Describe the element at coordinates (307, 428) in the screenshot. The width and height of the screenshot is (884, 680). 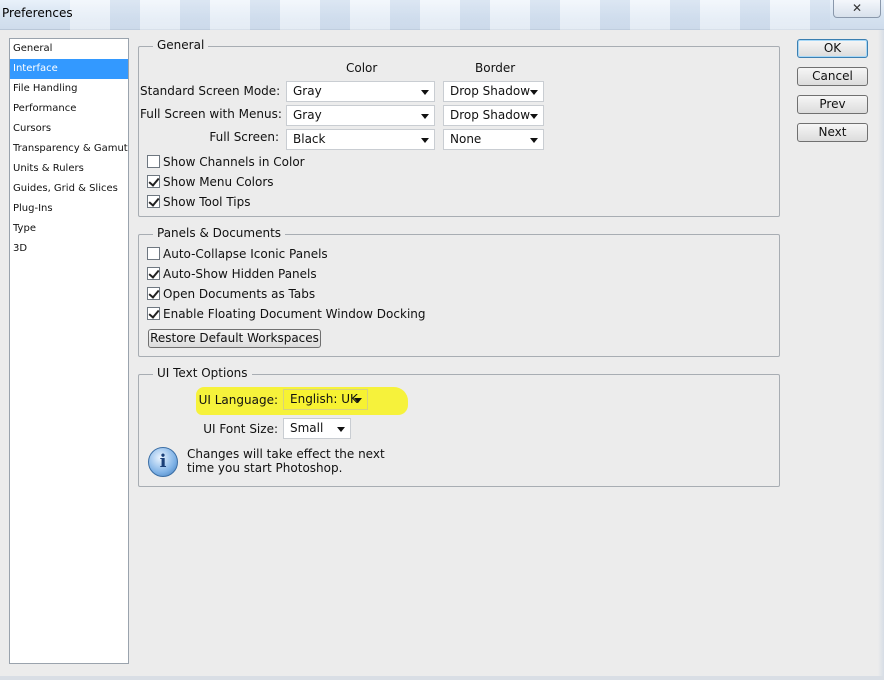
I see `ui-font-size-value: Small` at that location.